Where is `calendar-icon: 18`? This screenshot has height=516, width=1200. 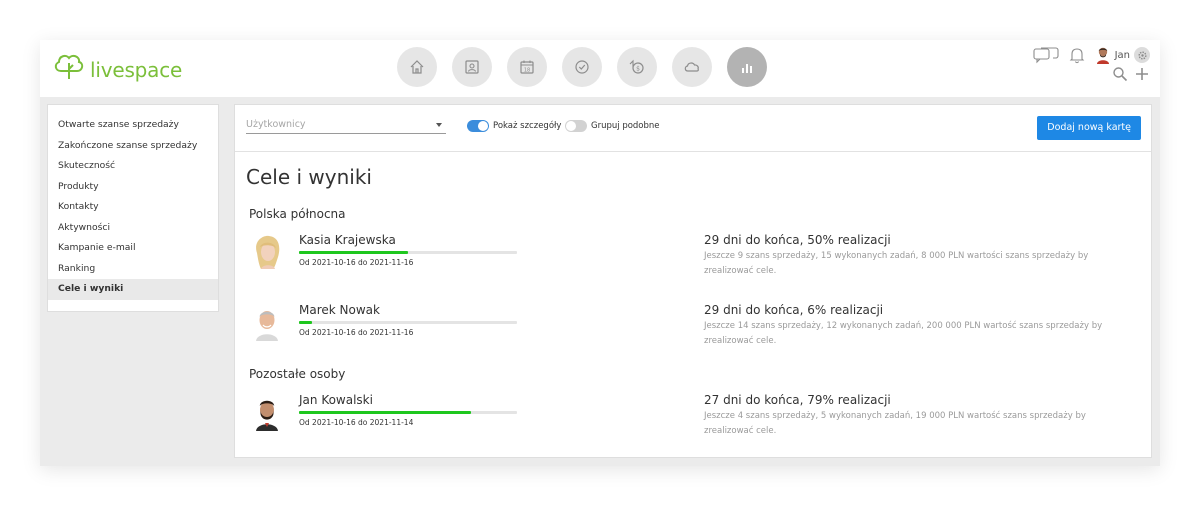 calendar-icon: 18 is located at coordinates (527, 67).